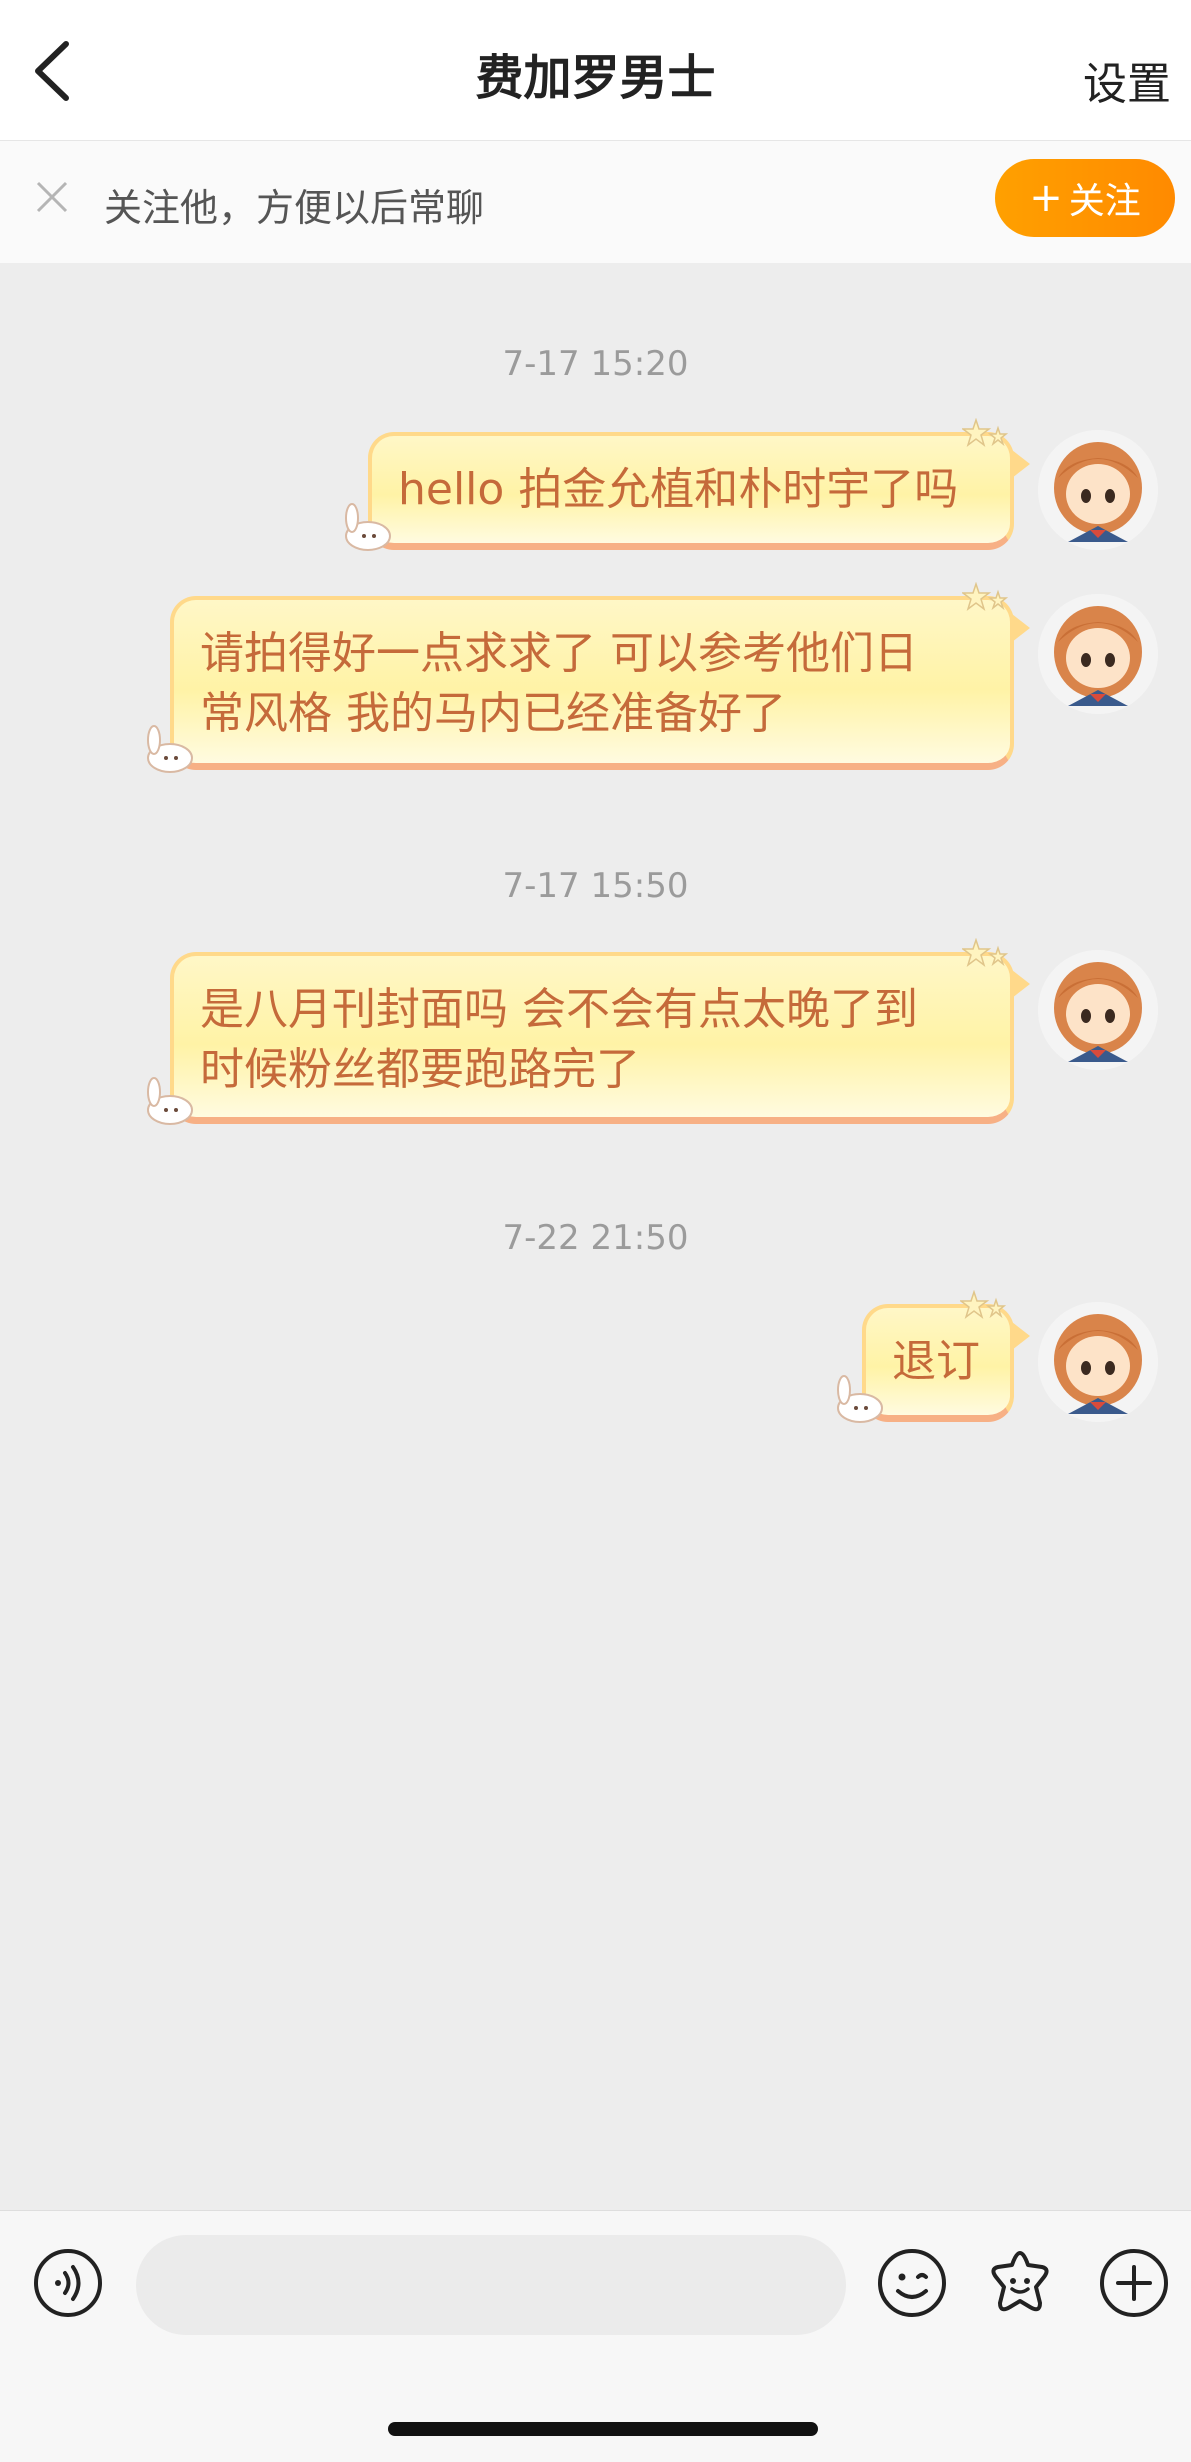 The width and height of the screenshot is (1191, 2462). Describe the element at coordinates (595, 1238) in the screenshot. I see `timestamp: 7-22 21:50` at that location.